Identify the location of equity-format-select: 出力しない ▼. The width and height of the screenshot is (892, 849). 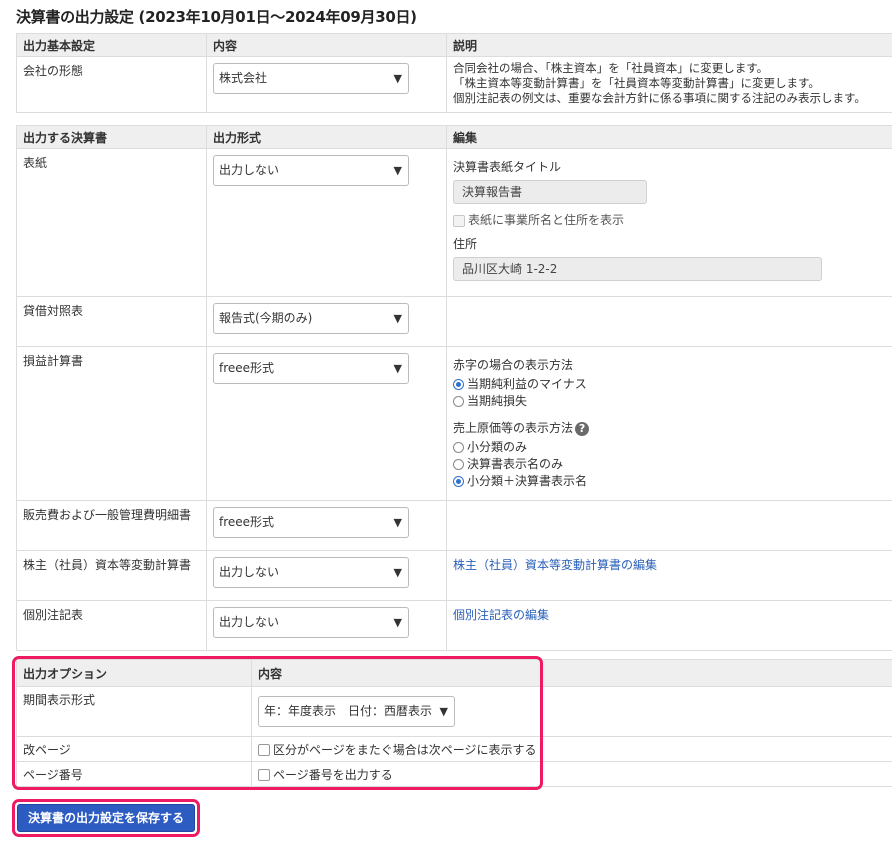
(311, 572).